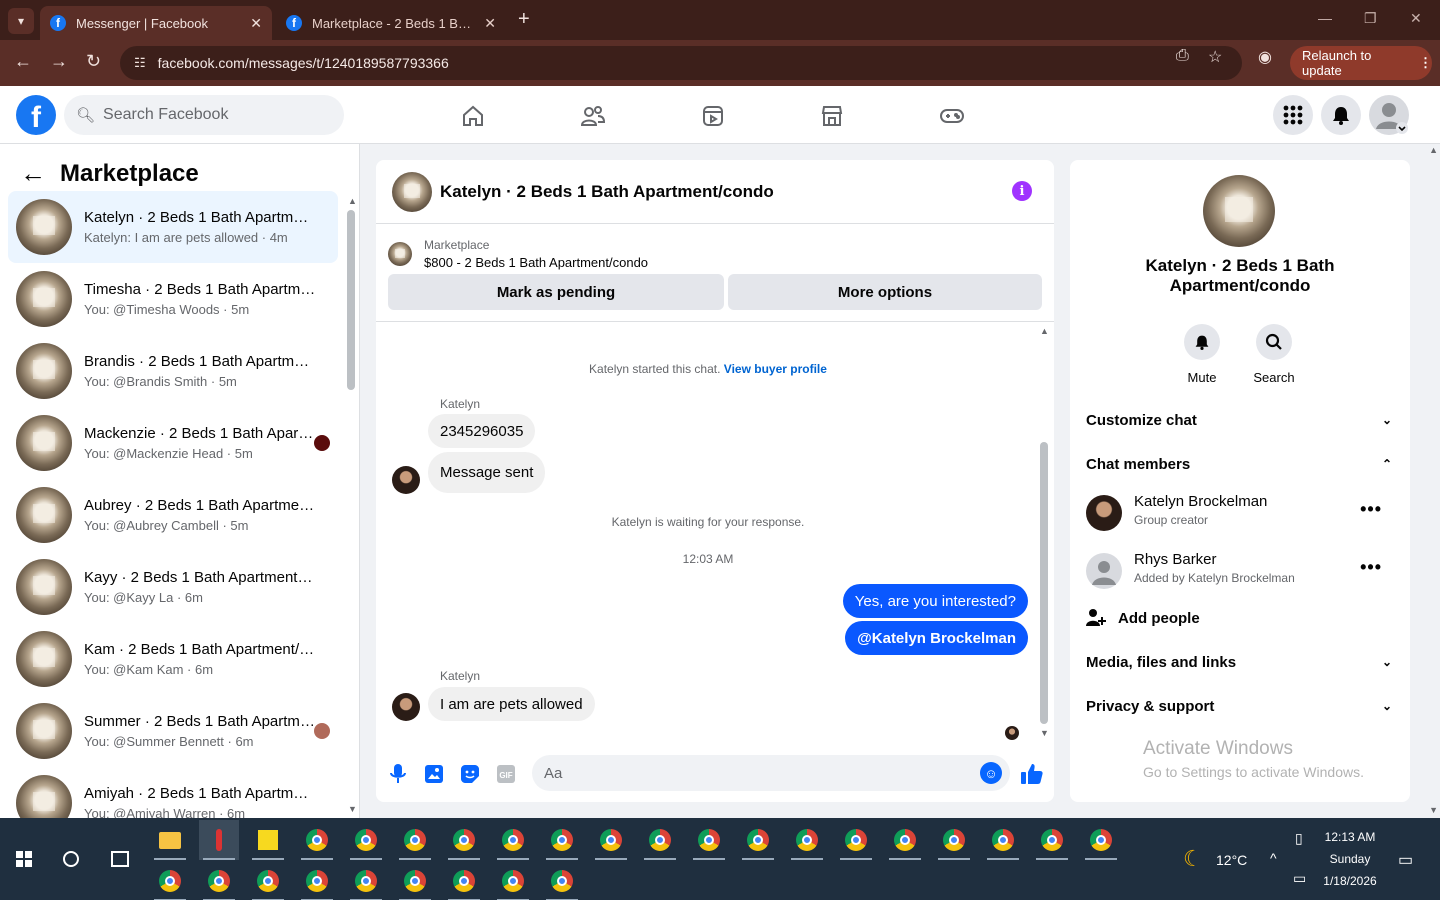 This screenshot has width=1440, height=900. Describe the element at coordinates (1240, 420) in the screenshot. I see `customize-chat-row: Customize chat ⌄` at that location.